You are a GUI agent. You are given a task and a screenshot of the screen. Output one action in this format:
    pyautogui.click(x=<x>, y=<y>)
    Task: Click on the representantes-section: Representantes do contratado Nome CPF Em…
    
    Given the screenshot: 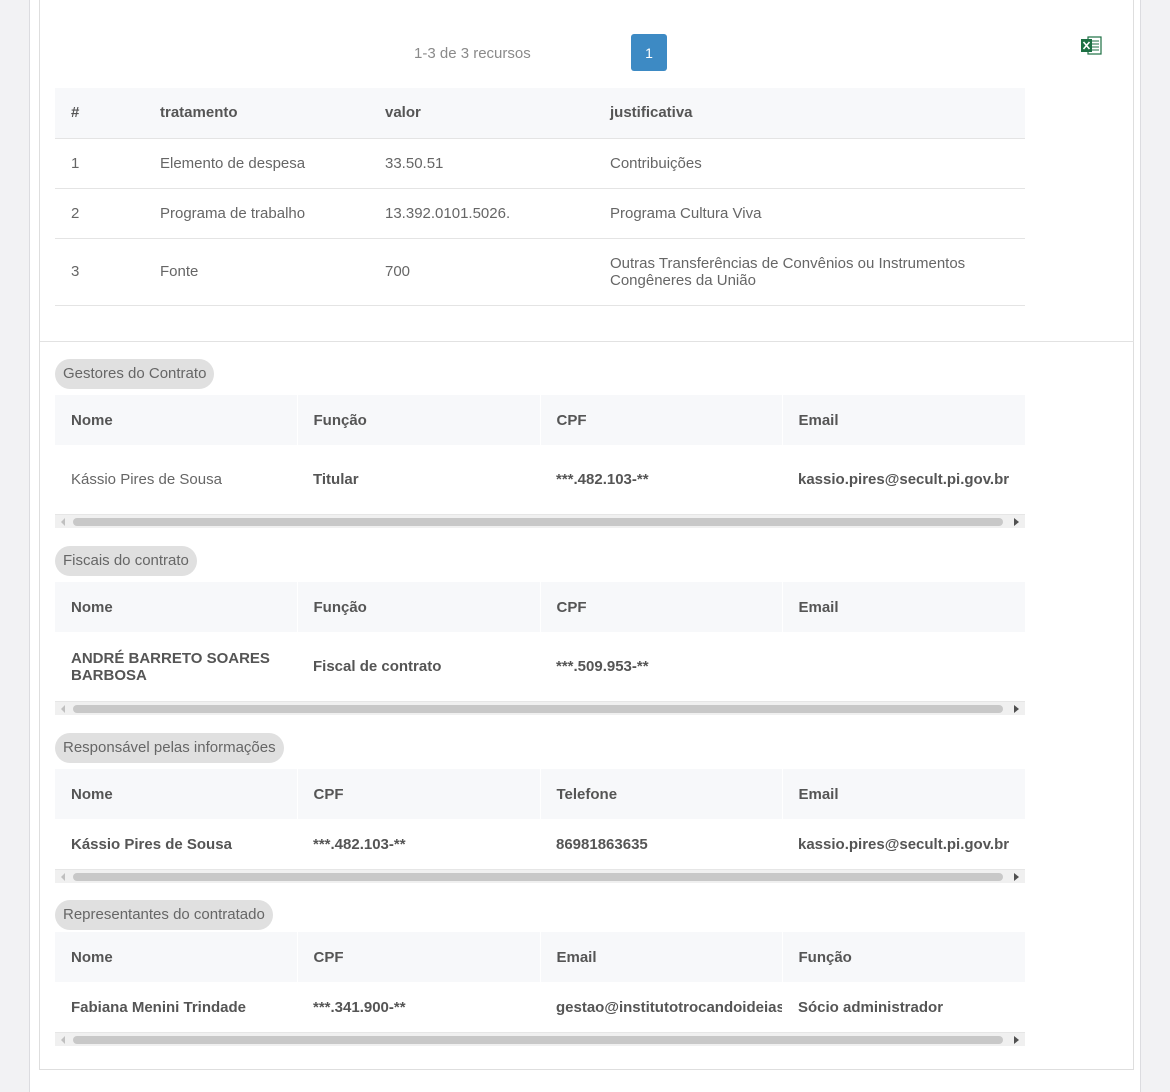 What is the action you would take?
    pyautogui.click(x=540, y=973)
    